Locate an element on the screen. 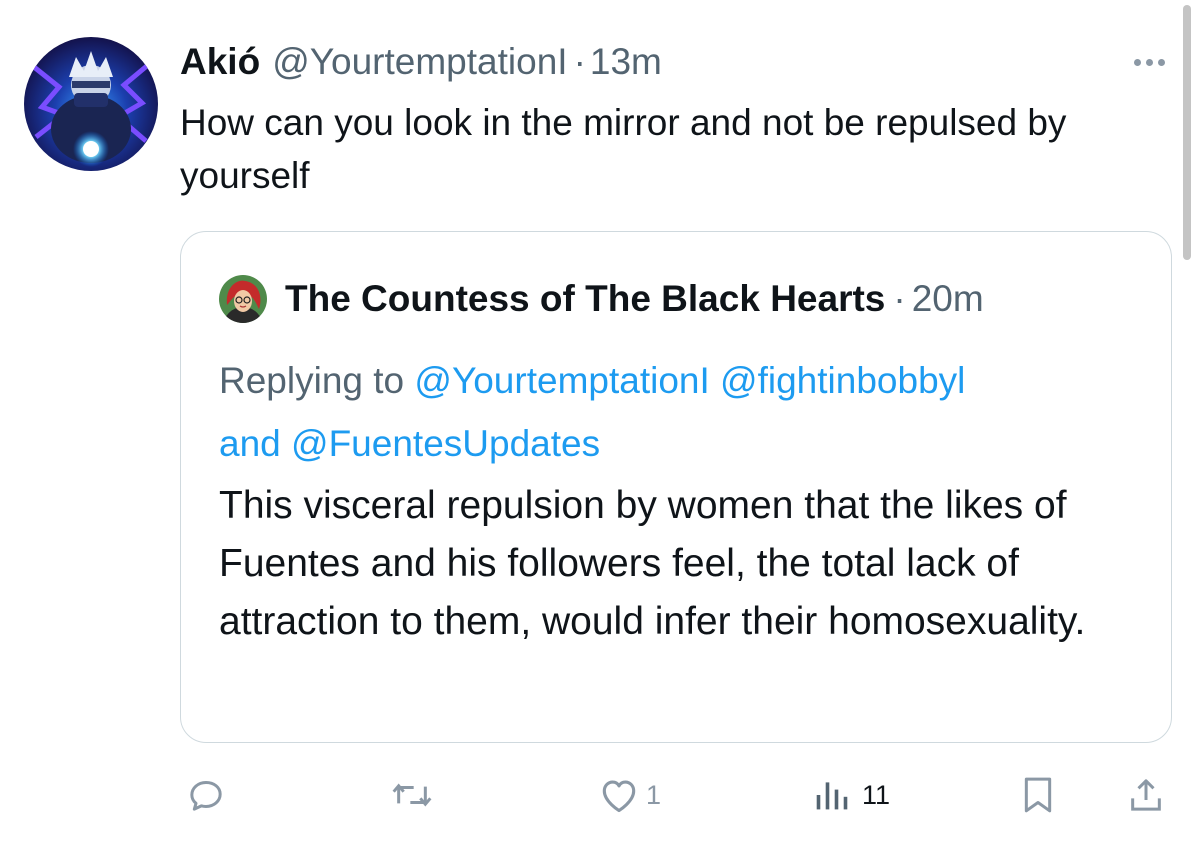 The width and height of the screenshot is (1200, 856). and-word: and is located at coordinates (250, 443).